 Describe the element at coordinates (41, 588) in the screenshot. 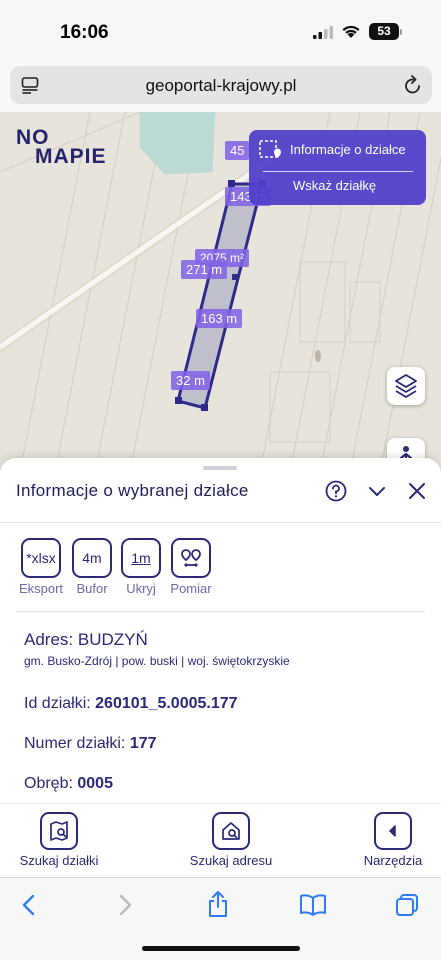

I see `tool-export-label: Eksport` at that location.